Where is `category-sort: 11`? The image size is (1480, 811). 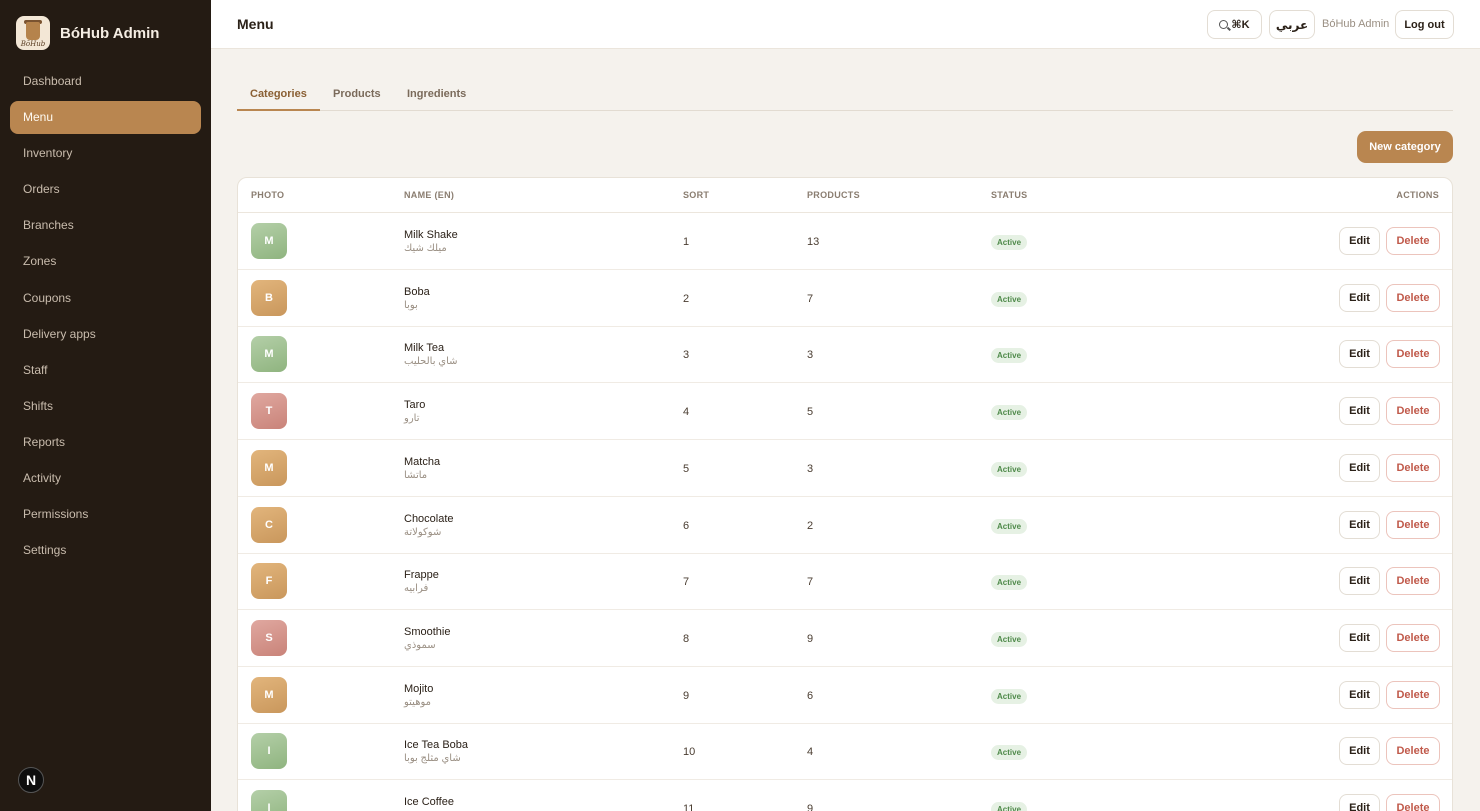
category-sort: 11 is located at coordinates (689, 807).